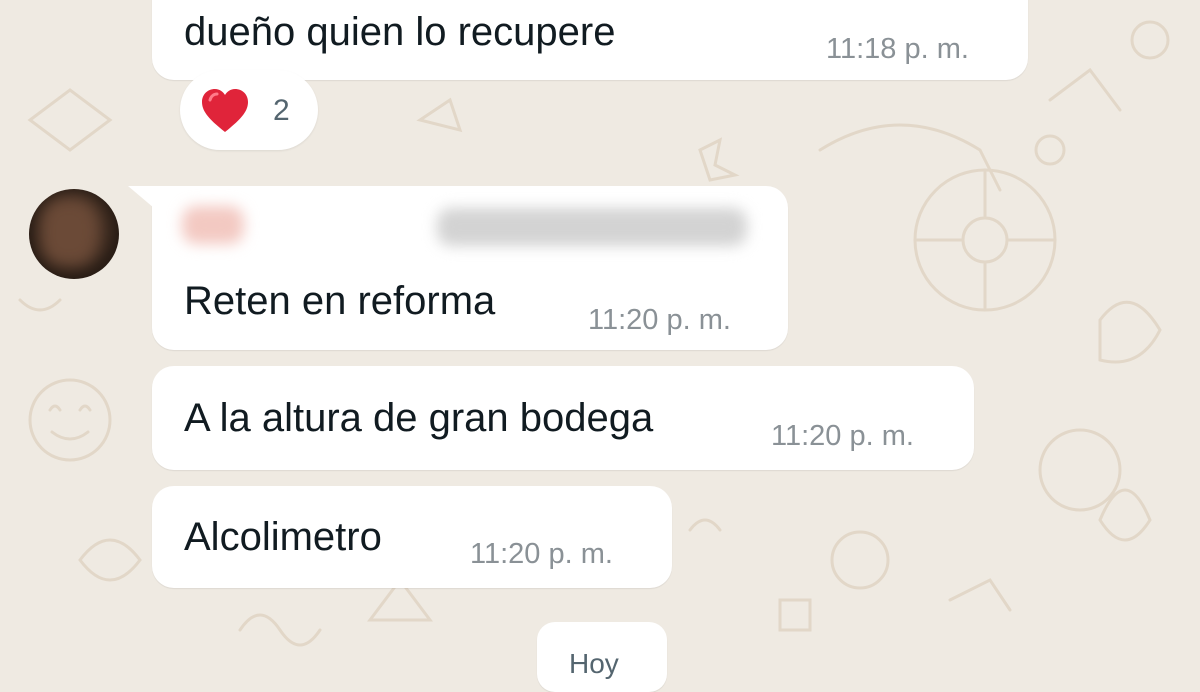  I want to click on message-text: A la altura de gran bodega, so click(419, 418).